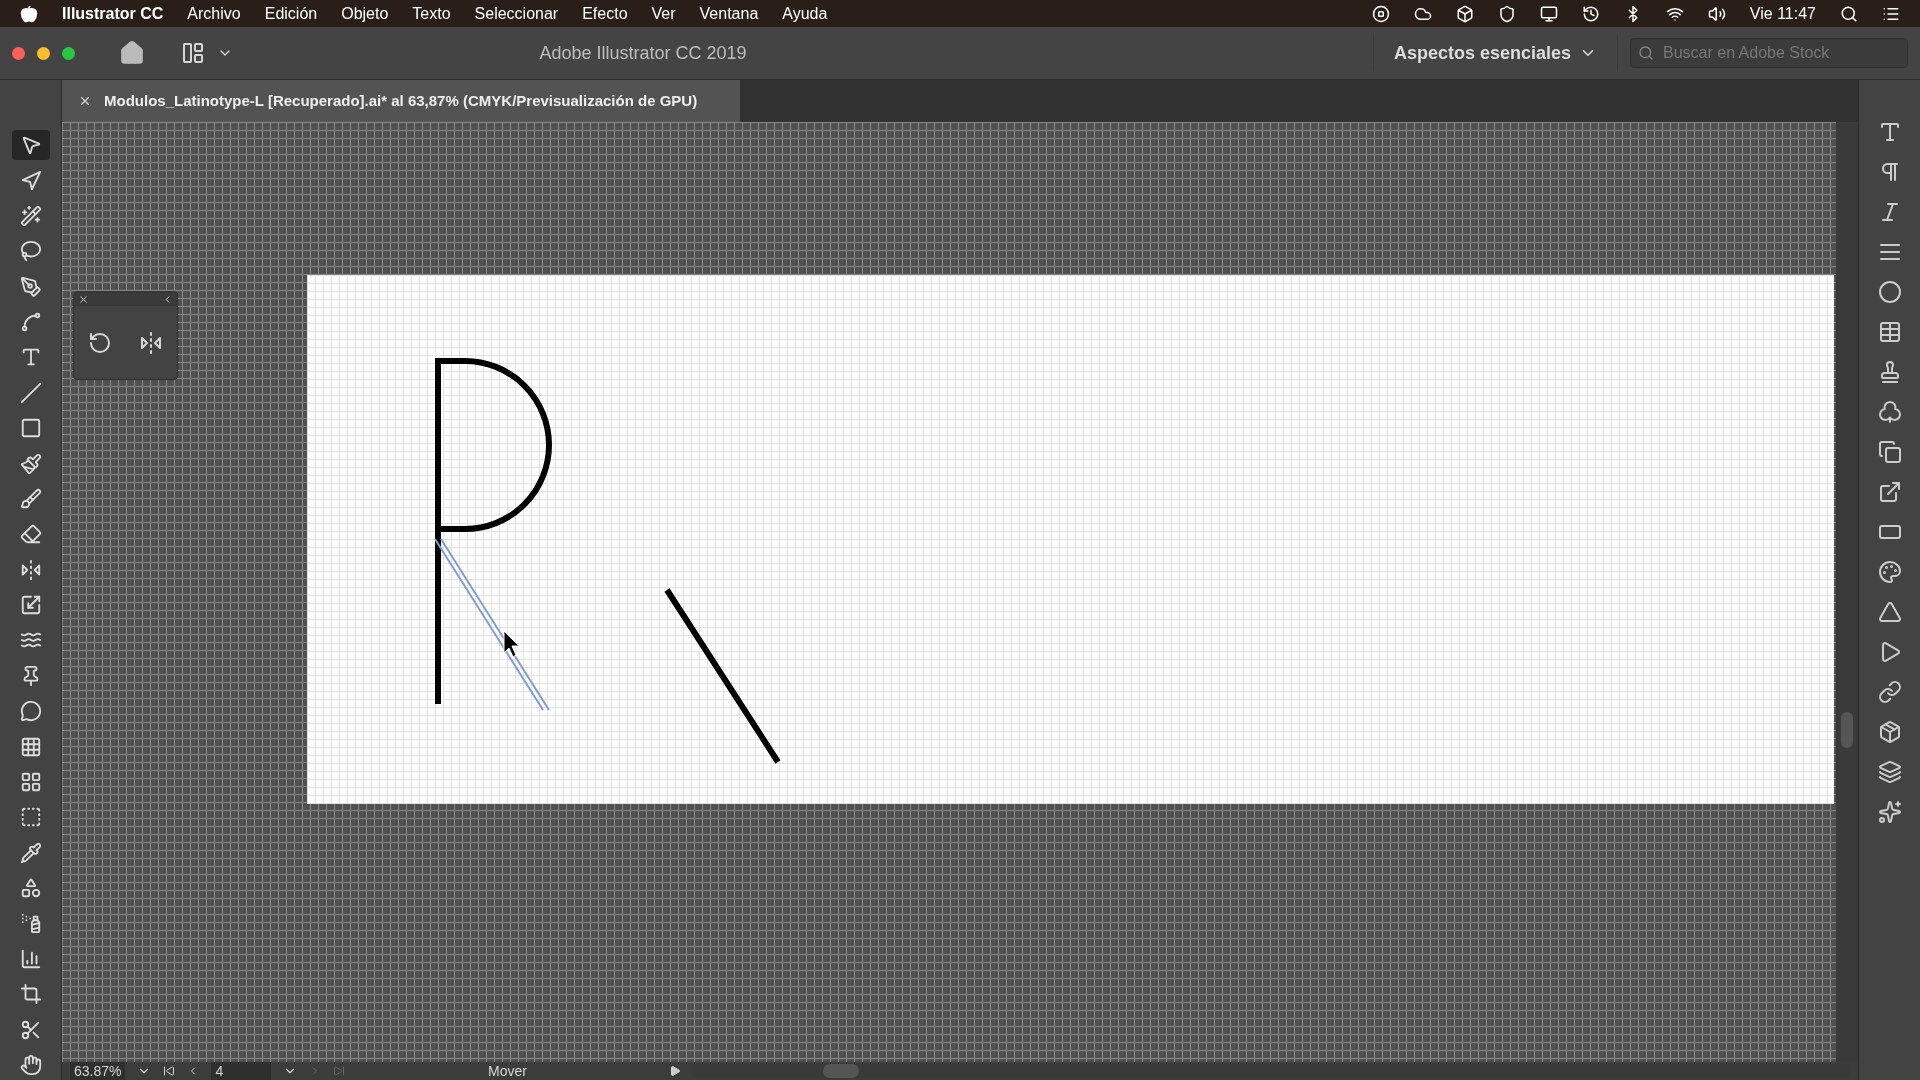 Image resolution: width=1920 pixels, height=1080 pixels. Describe the element at coordinates (30, 1064) in the screenshot. I see `hand-icon` at that location.